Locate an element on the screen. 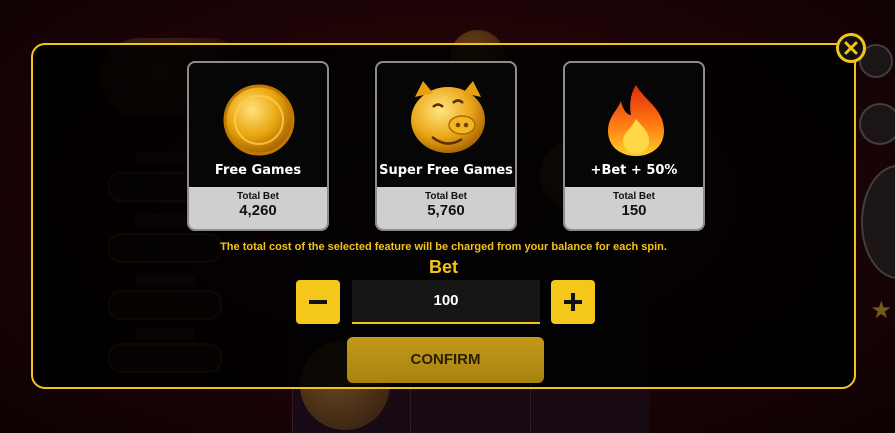  card-title: Free Games is located at coordinates (258, 170).